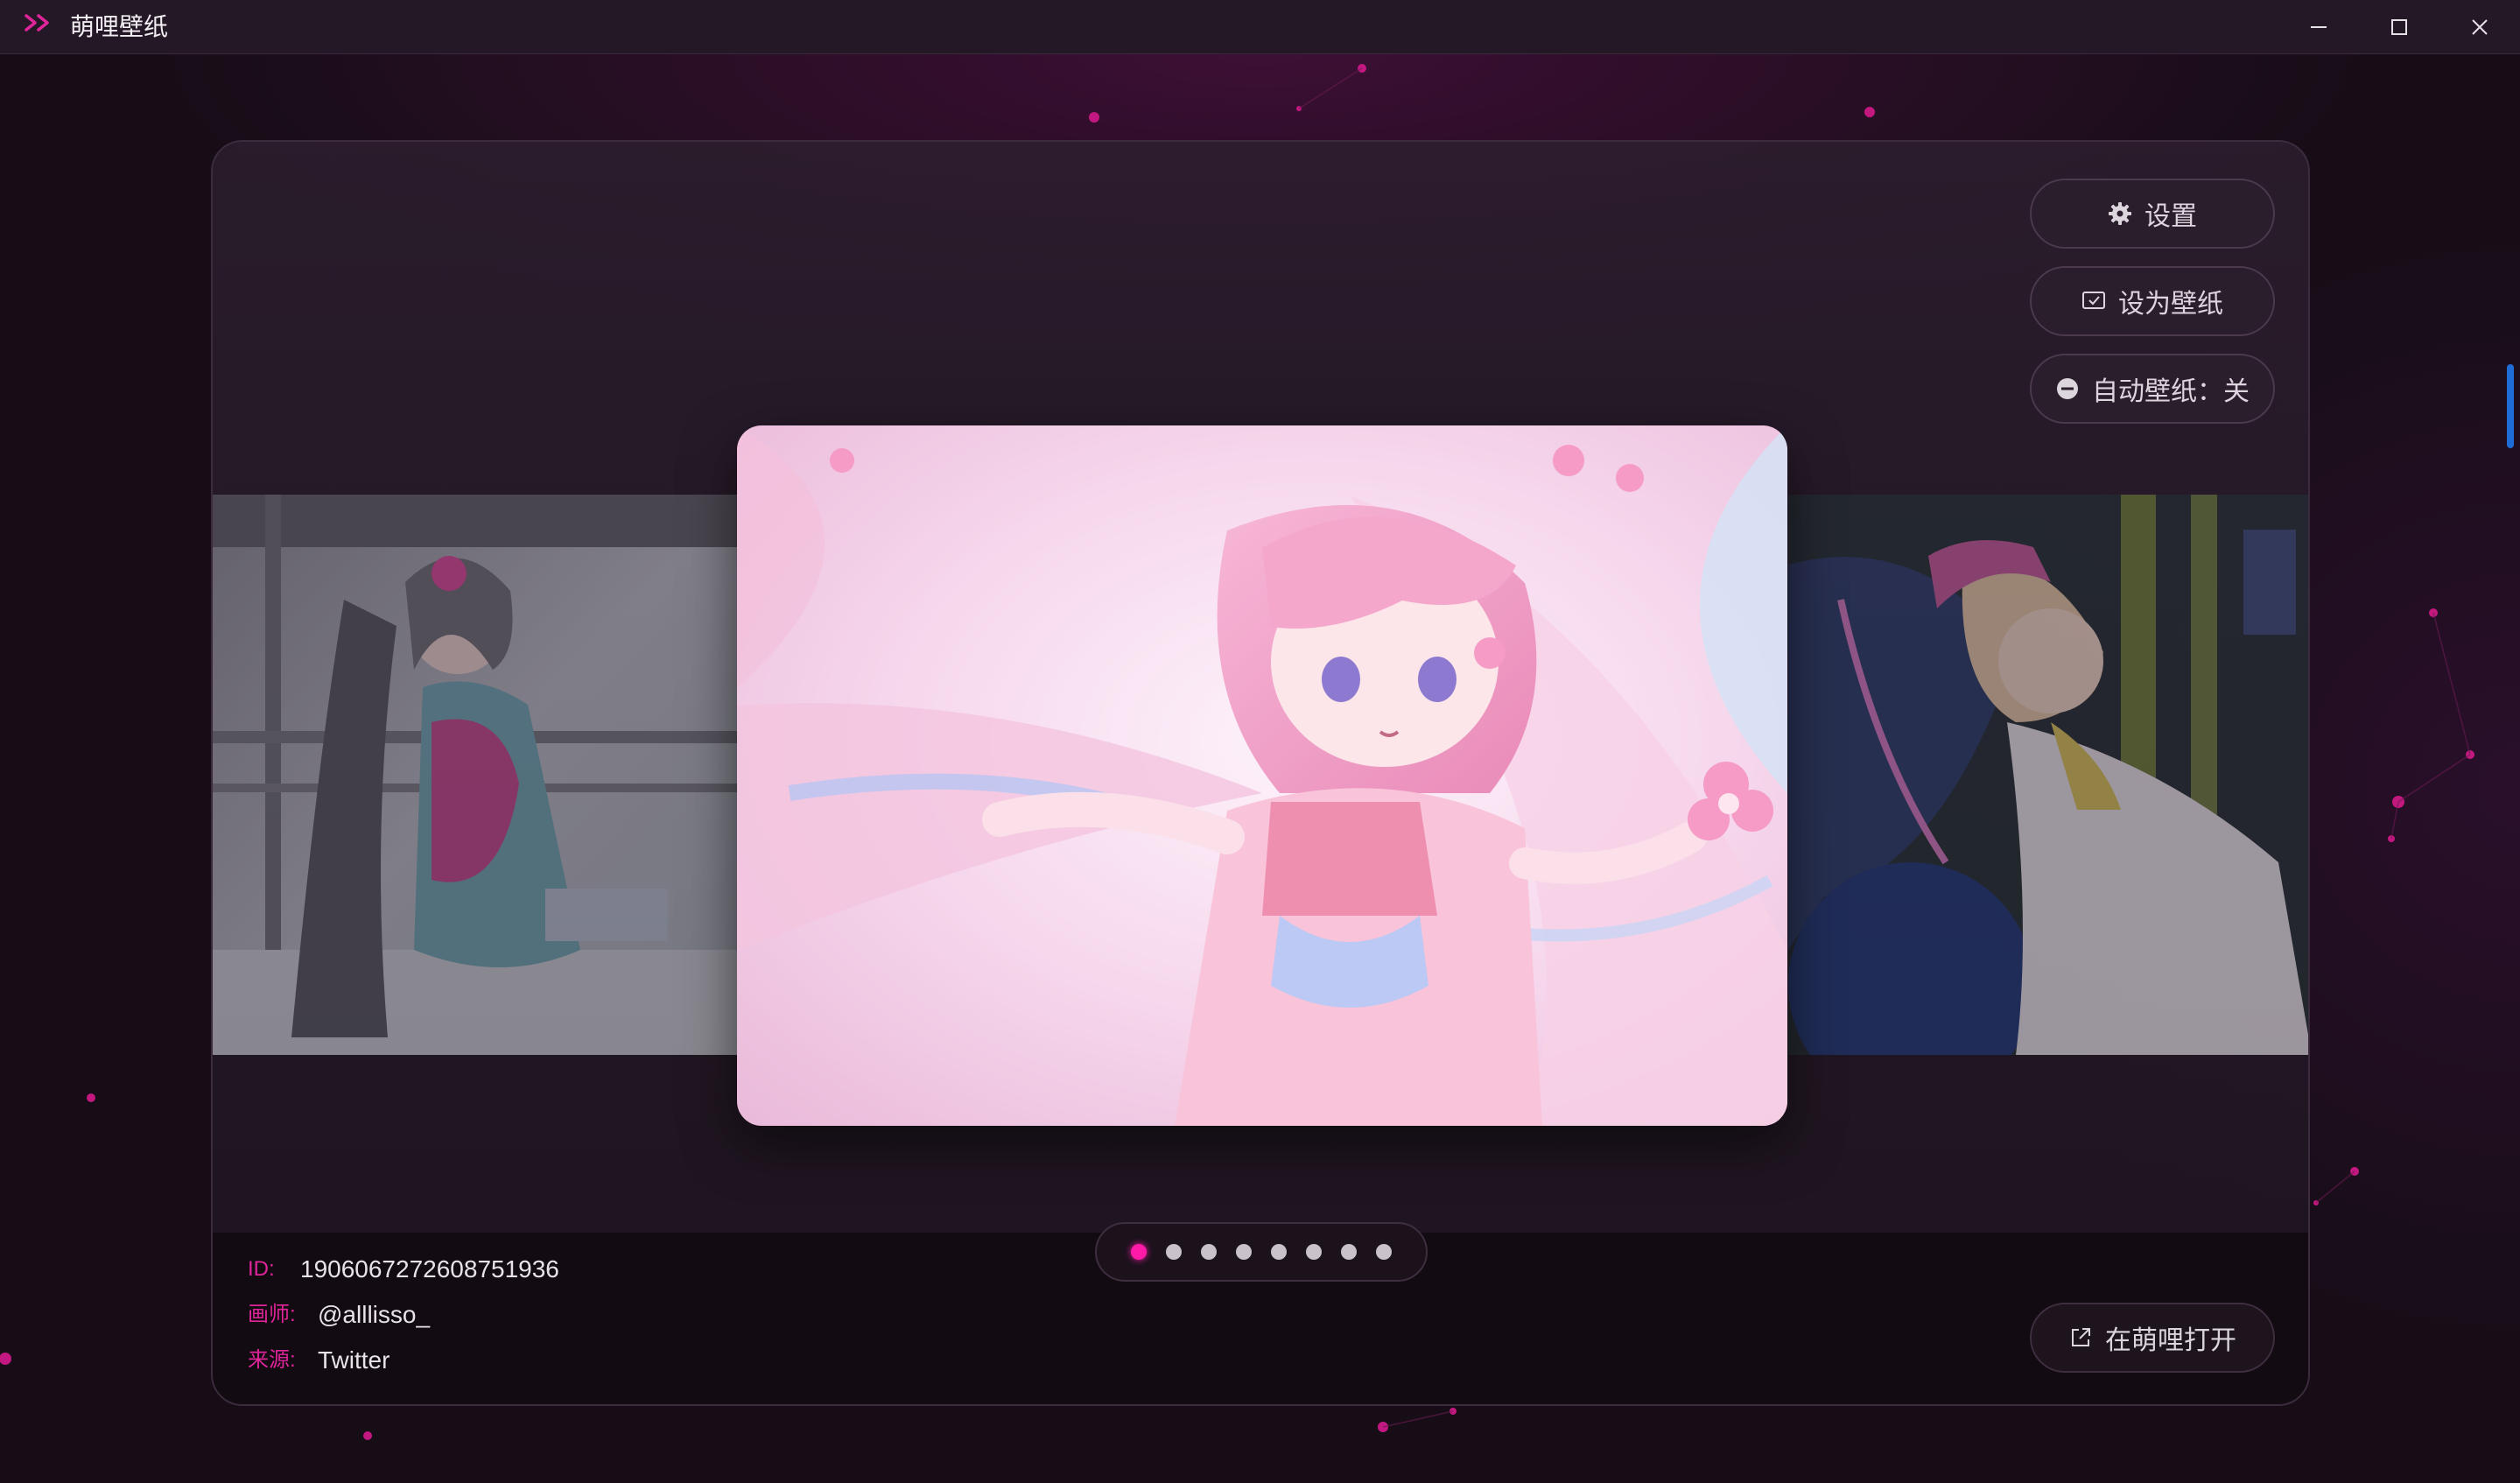 This screenshot has height=1483, width=2520. What do you see at coordinates (119, 26) in the screenshot?
I see `window-title: 萌哩壁纸` at bounding box center [119, 26].